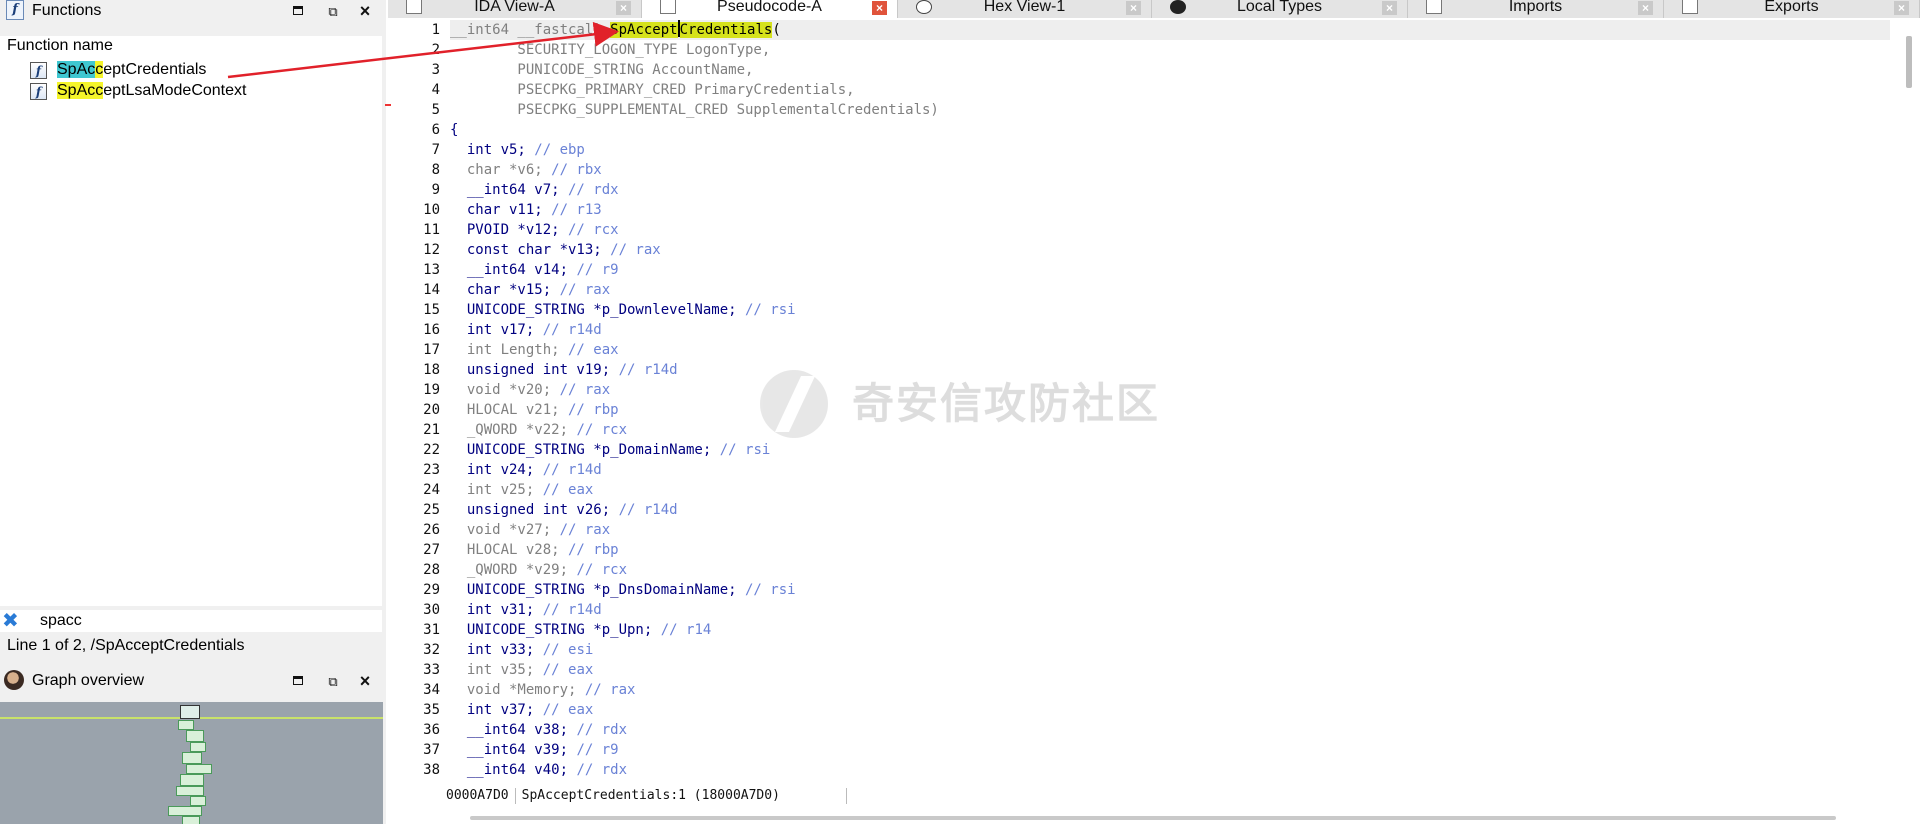  Describe the element at coordinates (388, 105) in the screenshot. I see `execution-marker` at that location.